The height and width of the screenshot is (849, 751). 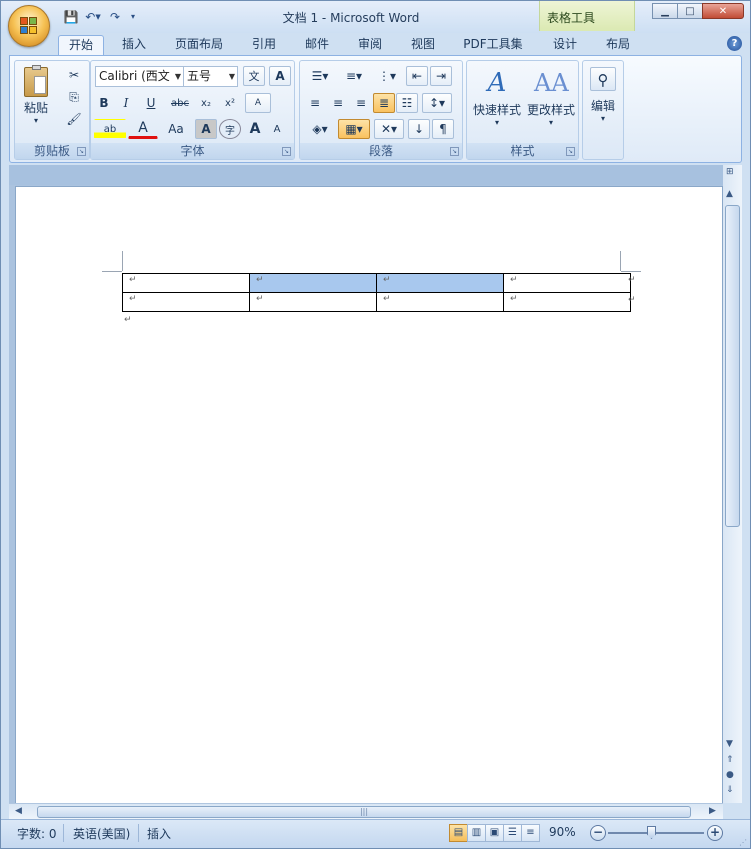 What do you see at coordinates (729, 744) in the screenshot?
I see `scroll-down-icon: ▼` at bounding box center [729, 744].